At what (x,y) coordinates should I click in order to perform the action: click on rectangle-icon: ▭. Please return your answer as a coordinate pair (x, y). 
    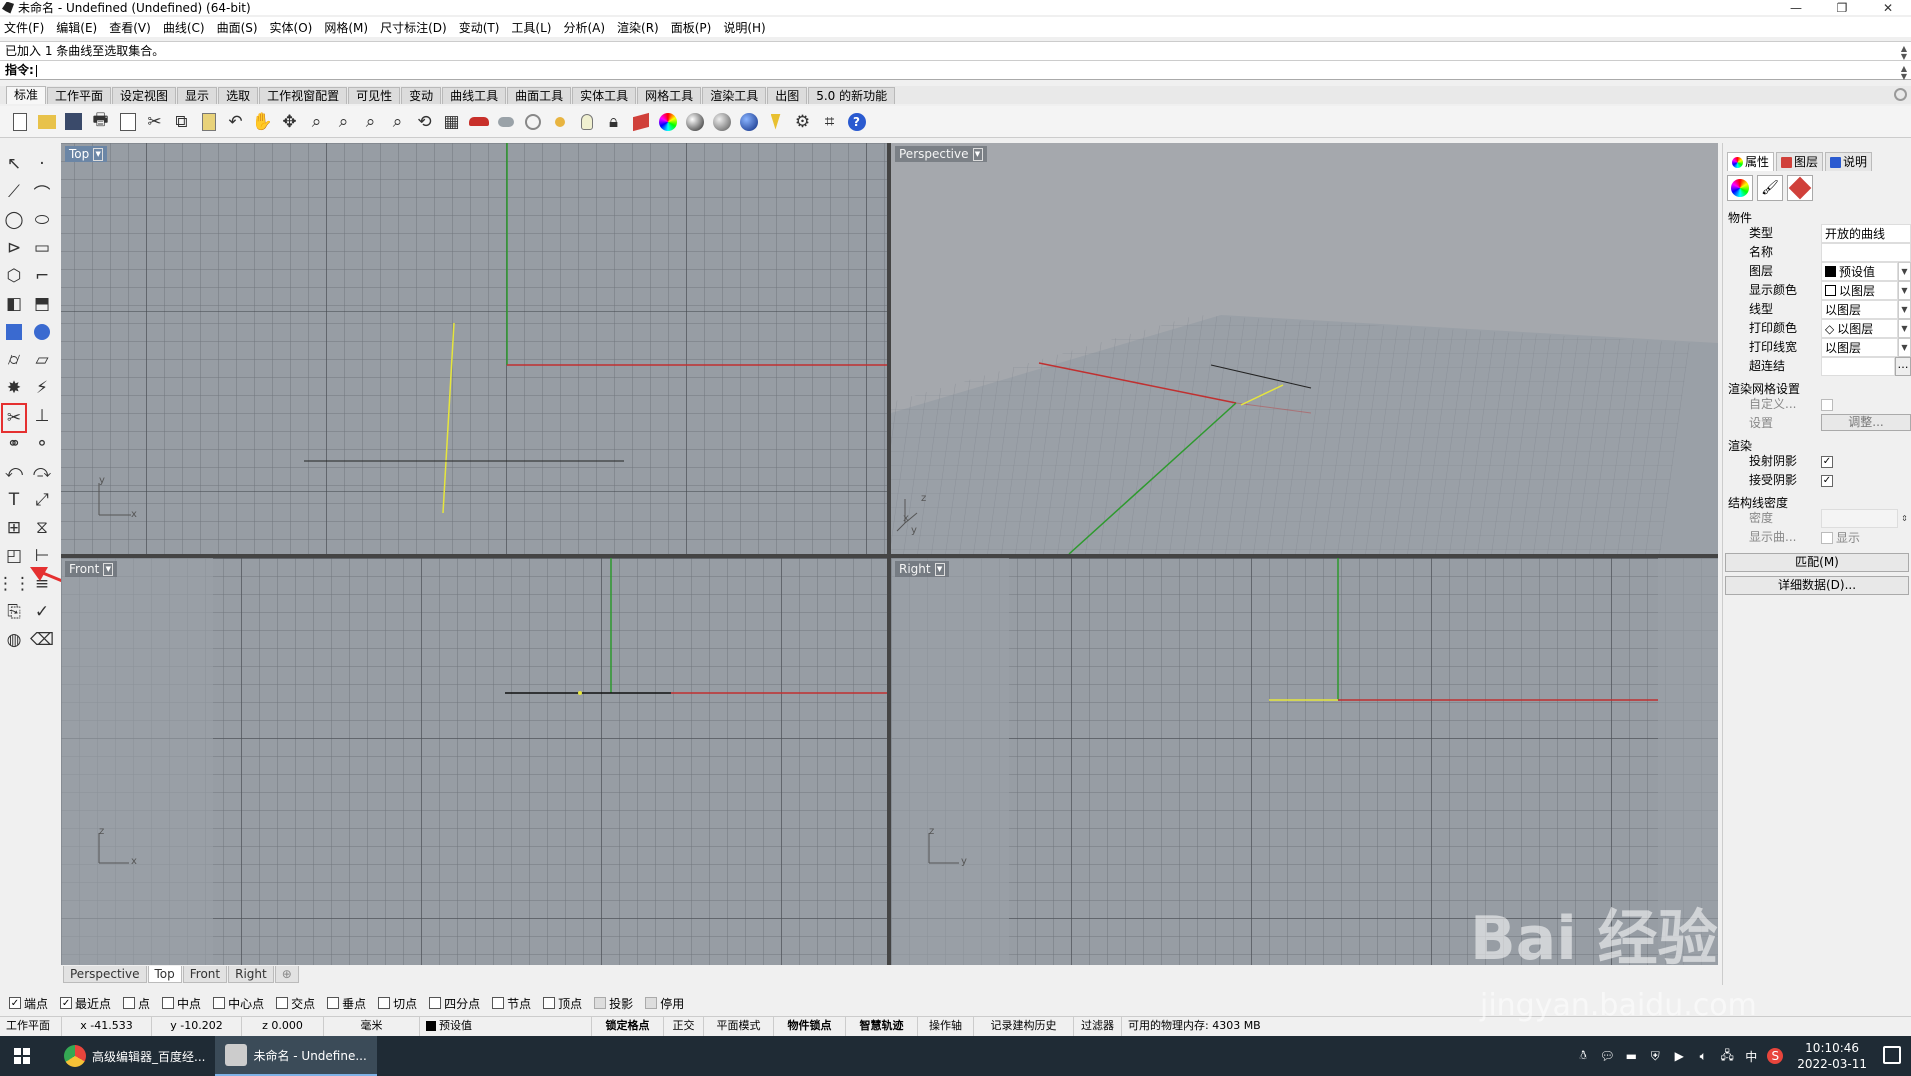
    Looking at the image, I should click on (42, 248).